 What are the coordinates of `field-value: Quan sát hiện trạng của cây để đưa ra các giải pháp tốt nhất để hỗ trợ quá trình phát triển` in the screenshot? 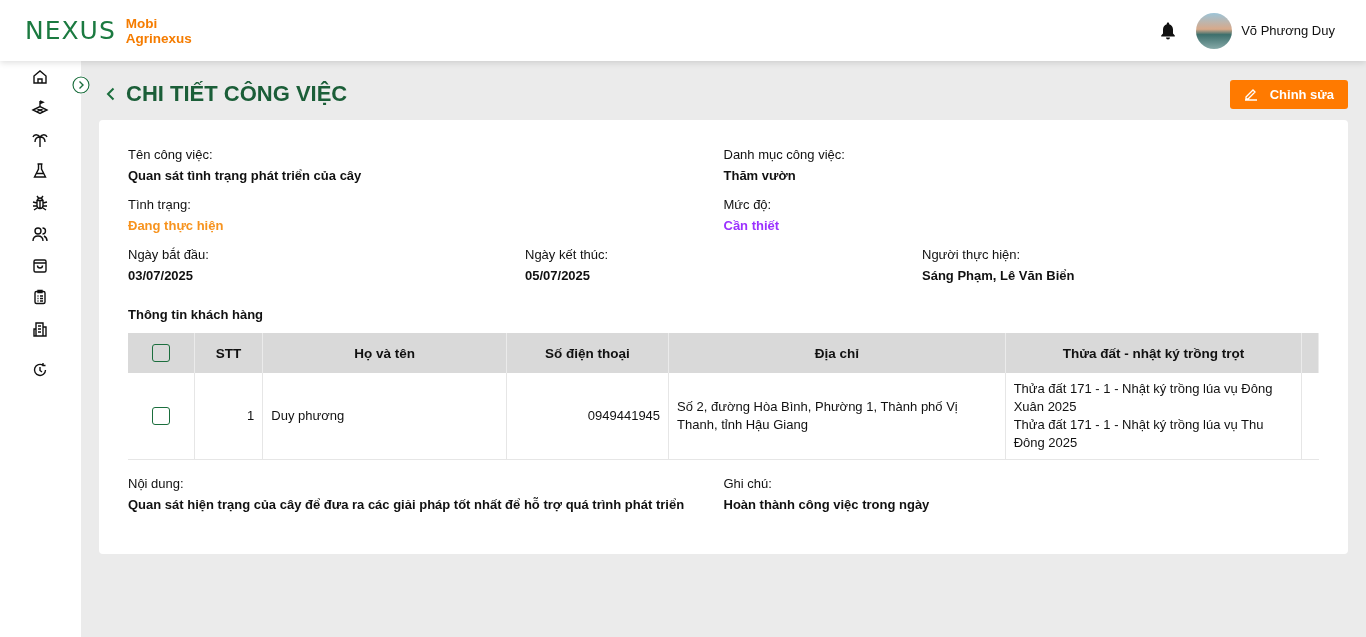 It's located at (407, 504).